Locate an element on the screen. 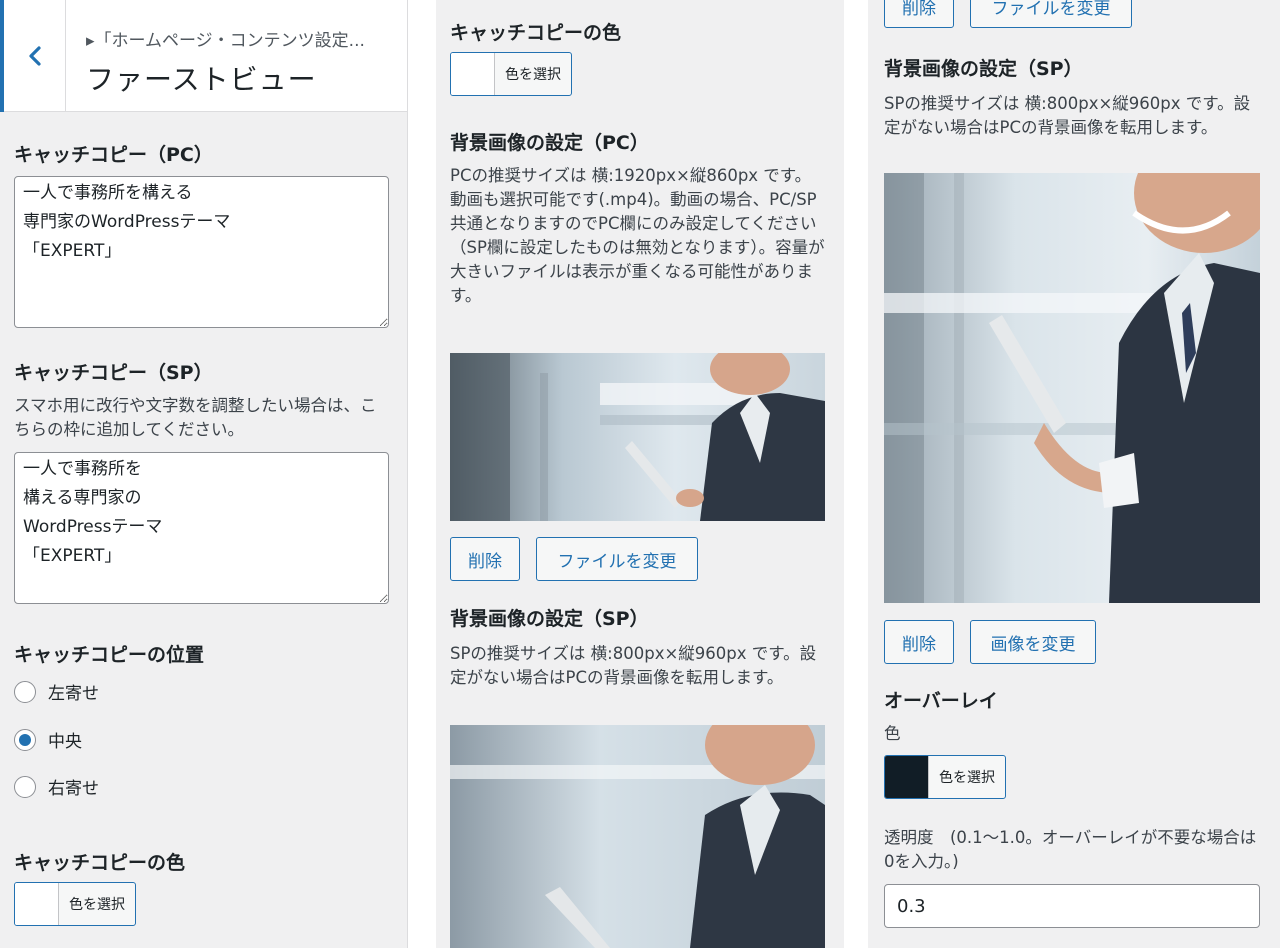 The width and height of the screenshot is (1280, 948). catch-pc-label: キャッチコピー（PC） is located at coordinates (113, 155).